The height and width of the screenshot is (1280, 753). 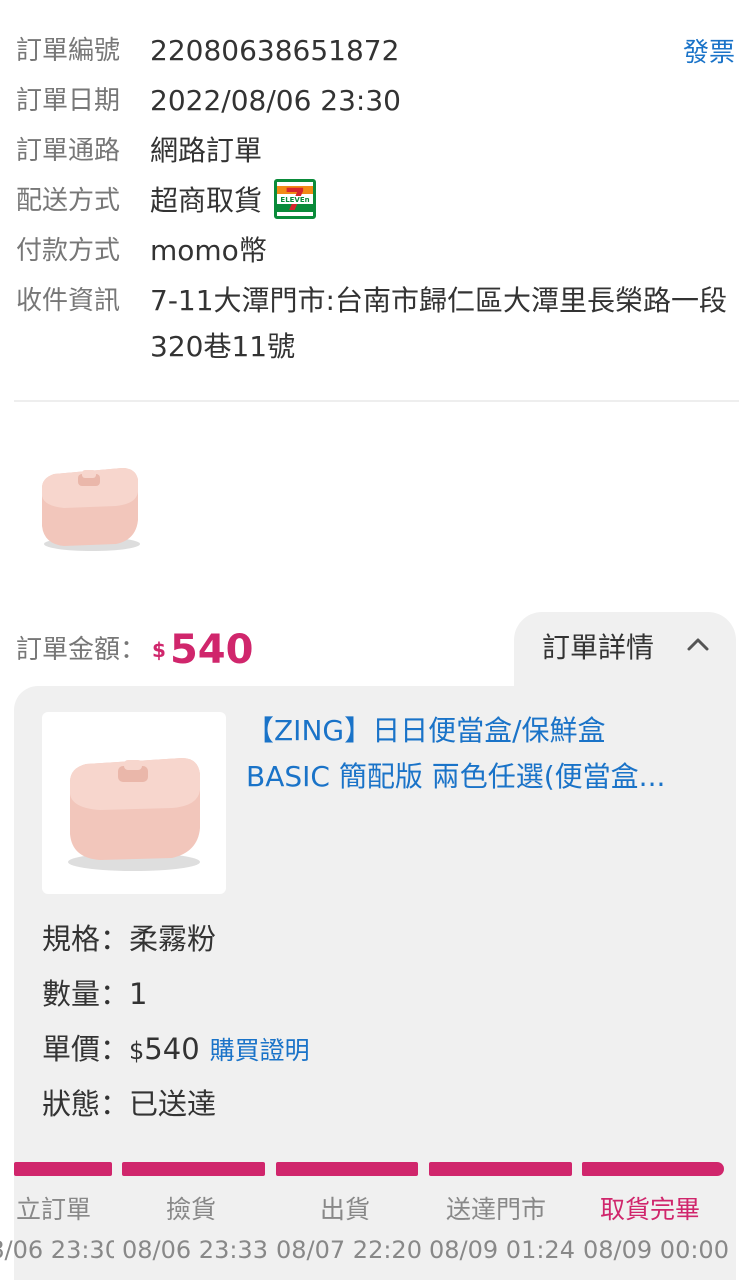 I want to click on step-time: 08/07 22:20, so click(x=349, y=1250).